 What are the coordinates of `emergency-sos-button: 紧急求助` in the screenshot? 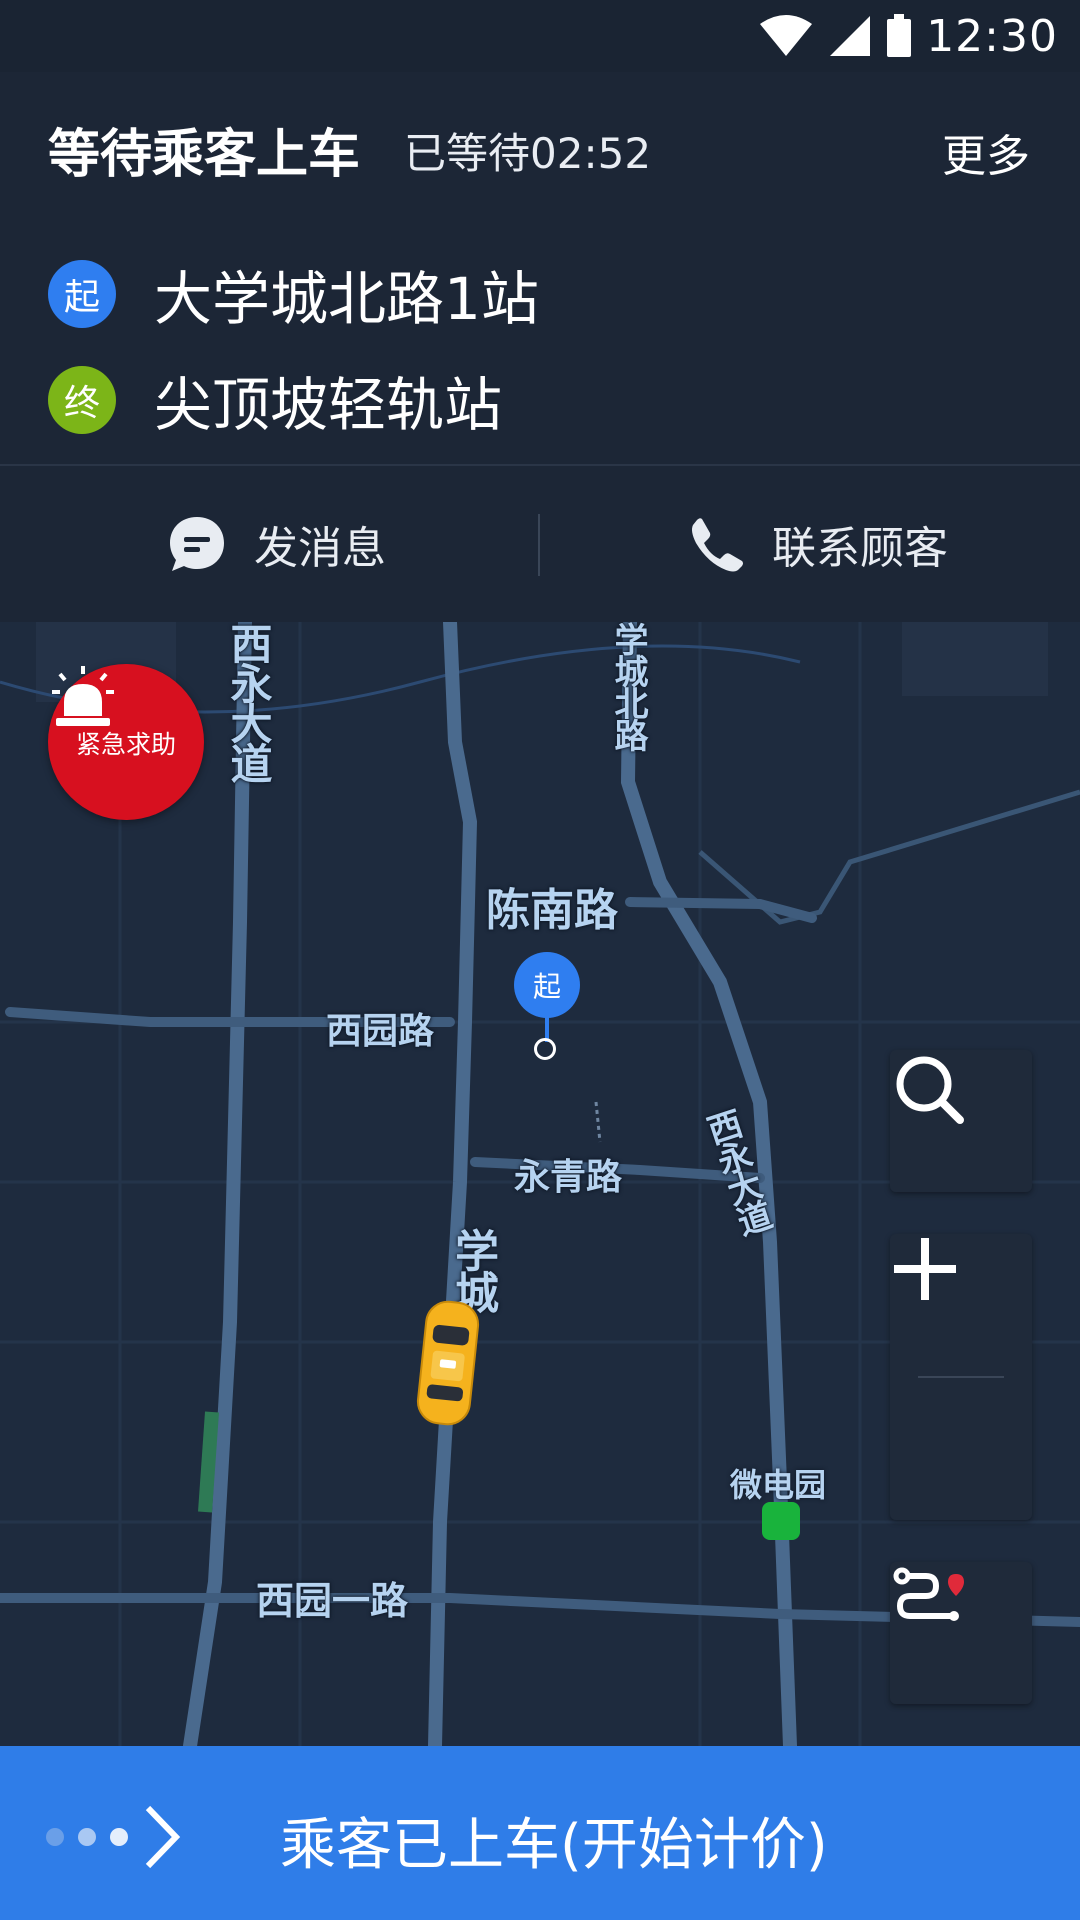 It's located at (126, 742).